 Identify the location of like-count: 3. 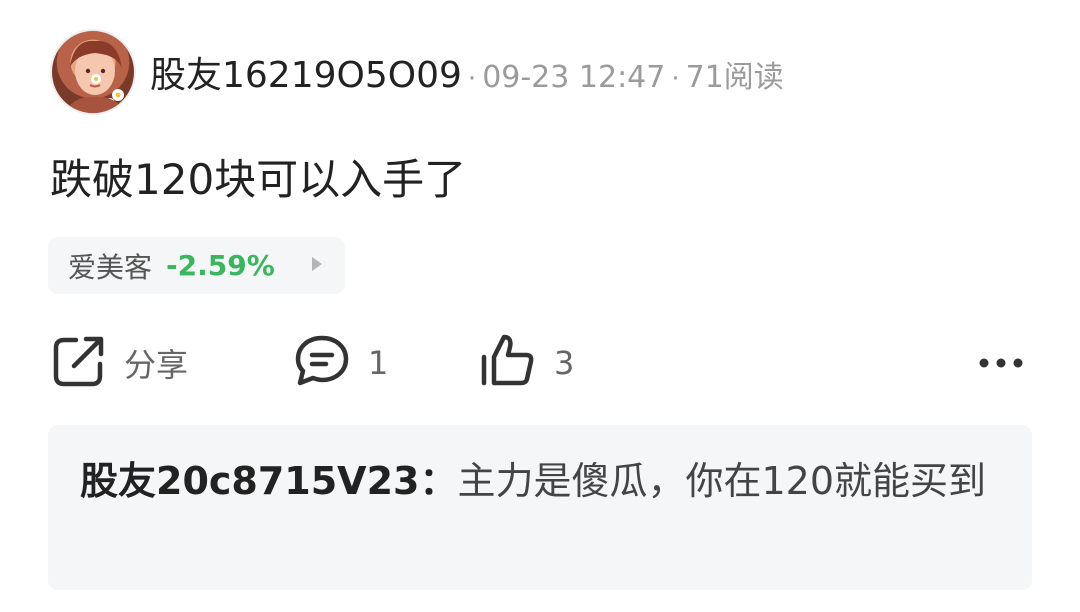
(564, 363).